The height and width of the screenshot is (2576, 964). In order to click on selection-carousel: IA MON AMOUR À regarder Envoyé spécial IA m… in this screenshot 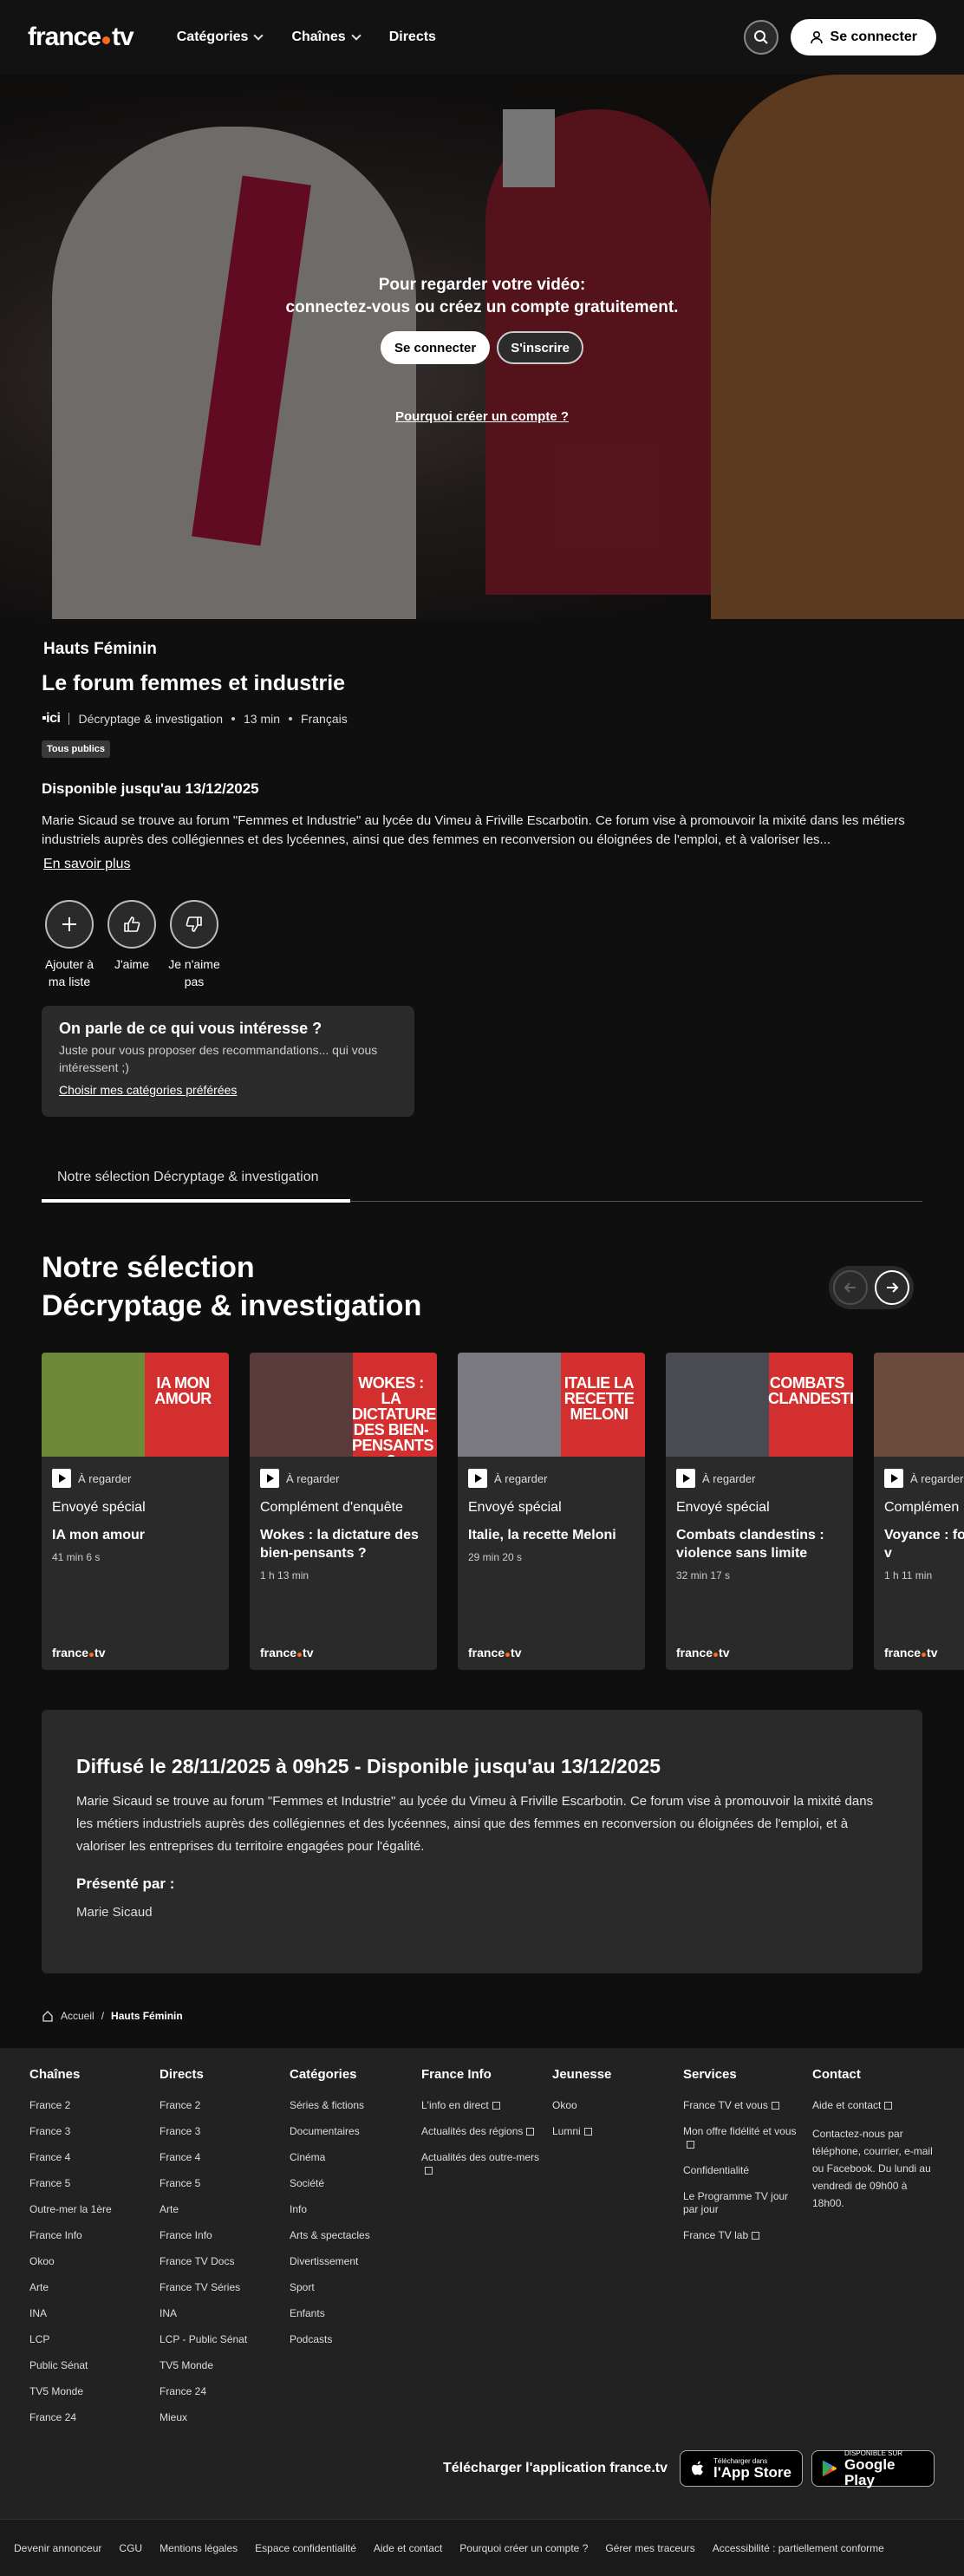, I will do `click(503, 1512)`.